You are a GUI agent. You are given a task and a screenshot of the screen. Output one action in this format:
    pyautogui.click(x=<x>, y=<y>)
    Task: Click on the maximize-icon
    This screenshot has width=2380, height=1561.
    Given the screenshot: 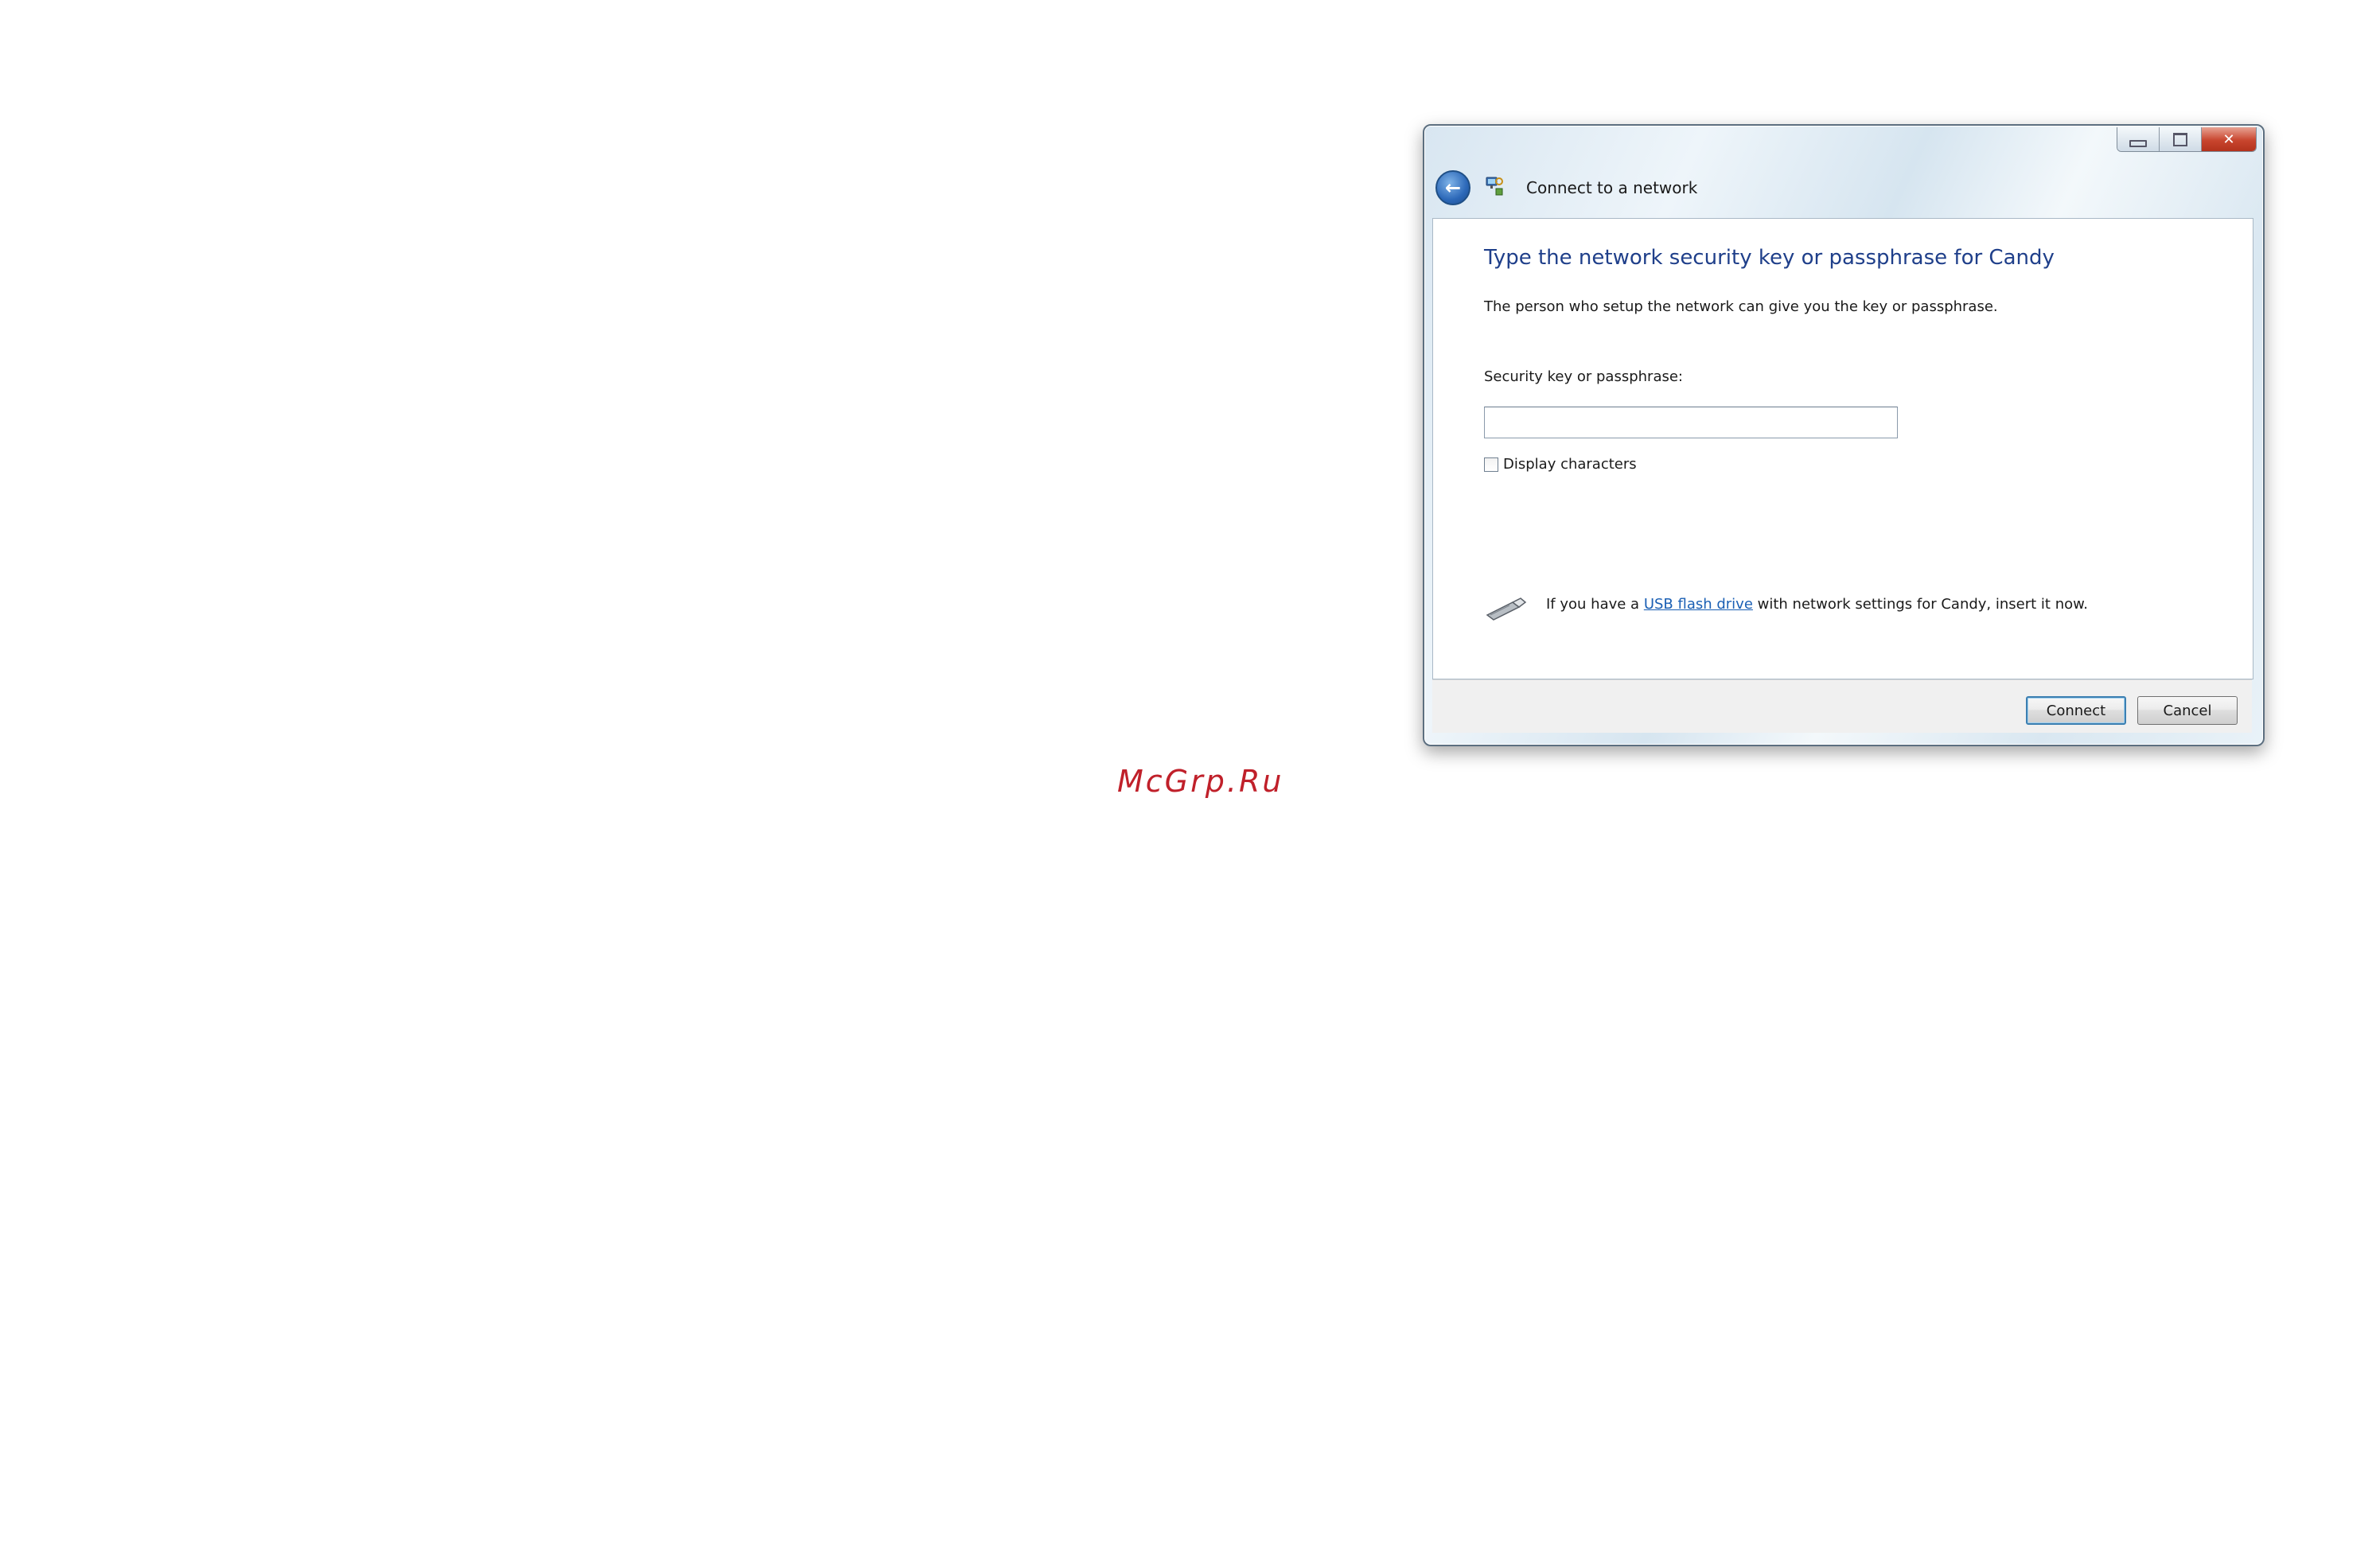 What is the action you would take?
    pyautogui.click(x=2180, y=139)
    